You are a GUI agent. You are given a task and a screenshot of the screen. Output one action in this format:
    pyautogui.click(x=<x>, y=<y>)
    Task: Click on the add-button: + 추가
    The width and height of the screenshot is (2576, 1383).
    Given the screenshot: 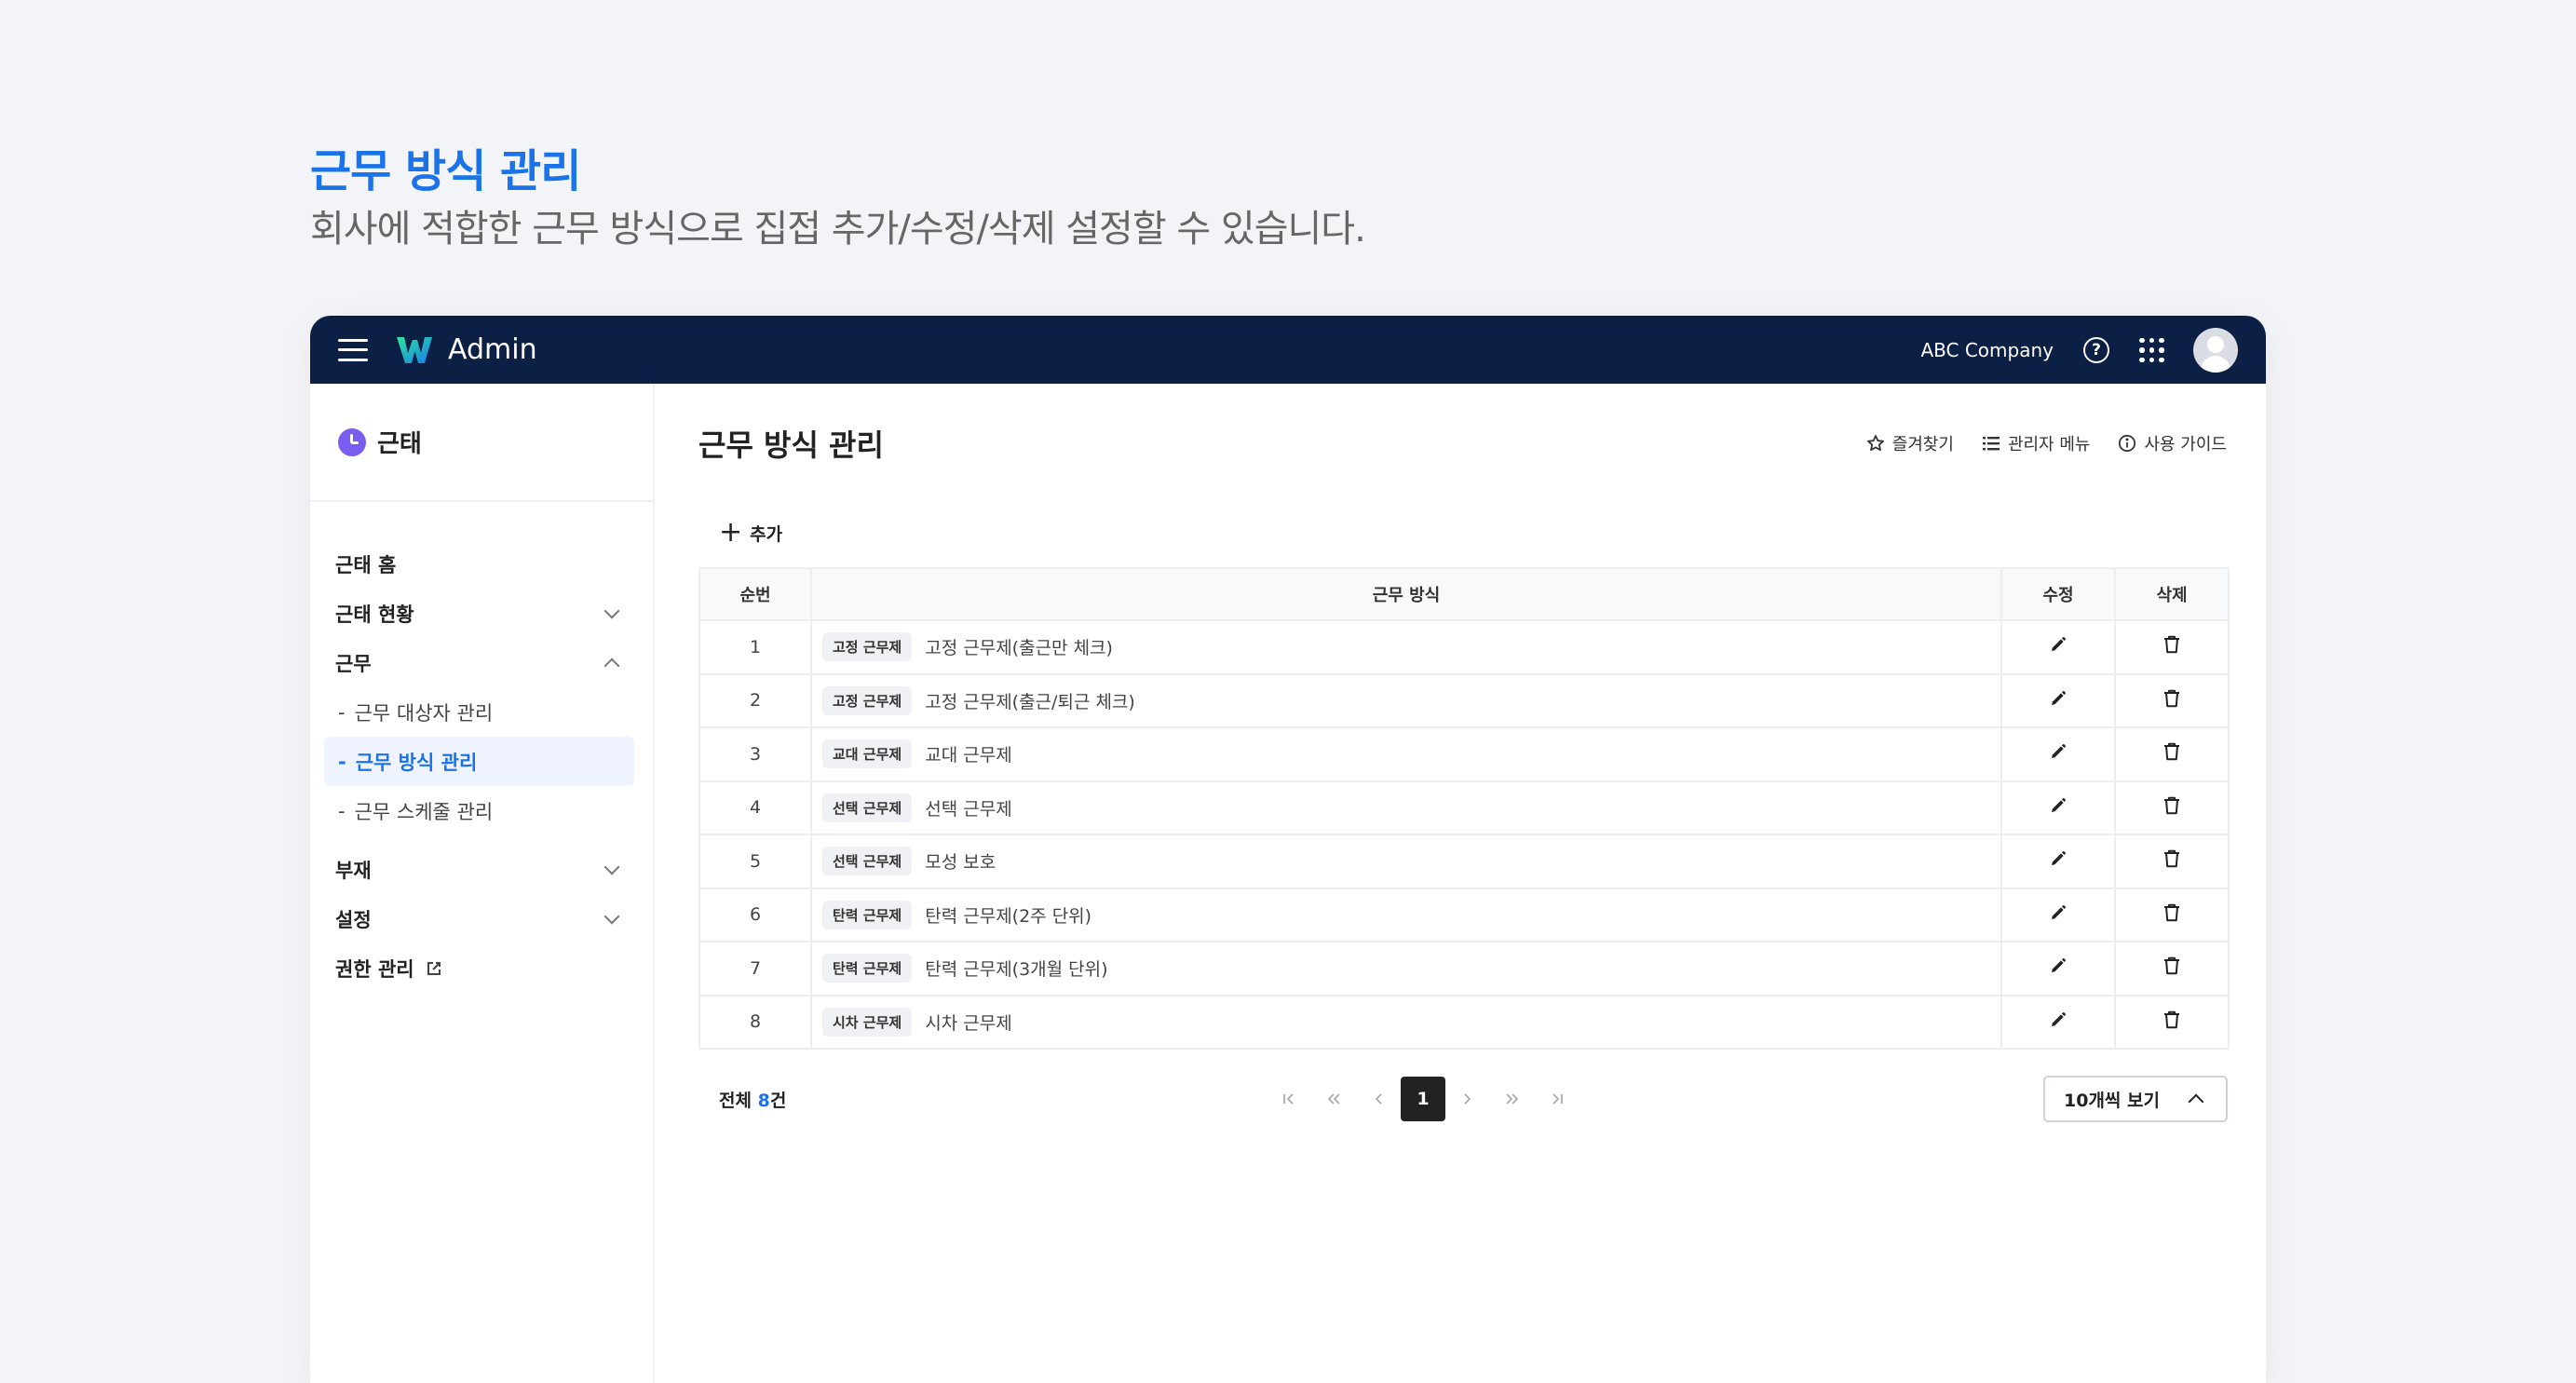 What is the action you would take?
    pyautogui.click(x=750, y=532)
    